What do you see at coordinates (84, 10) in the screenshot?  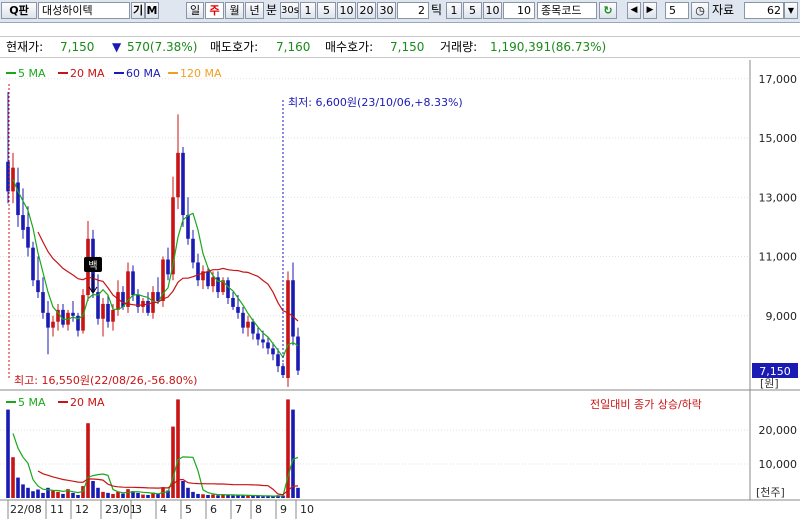 I see `stock-name-field: 대성하이텍` at bounding box center [84, 10].